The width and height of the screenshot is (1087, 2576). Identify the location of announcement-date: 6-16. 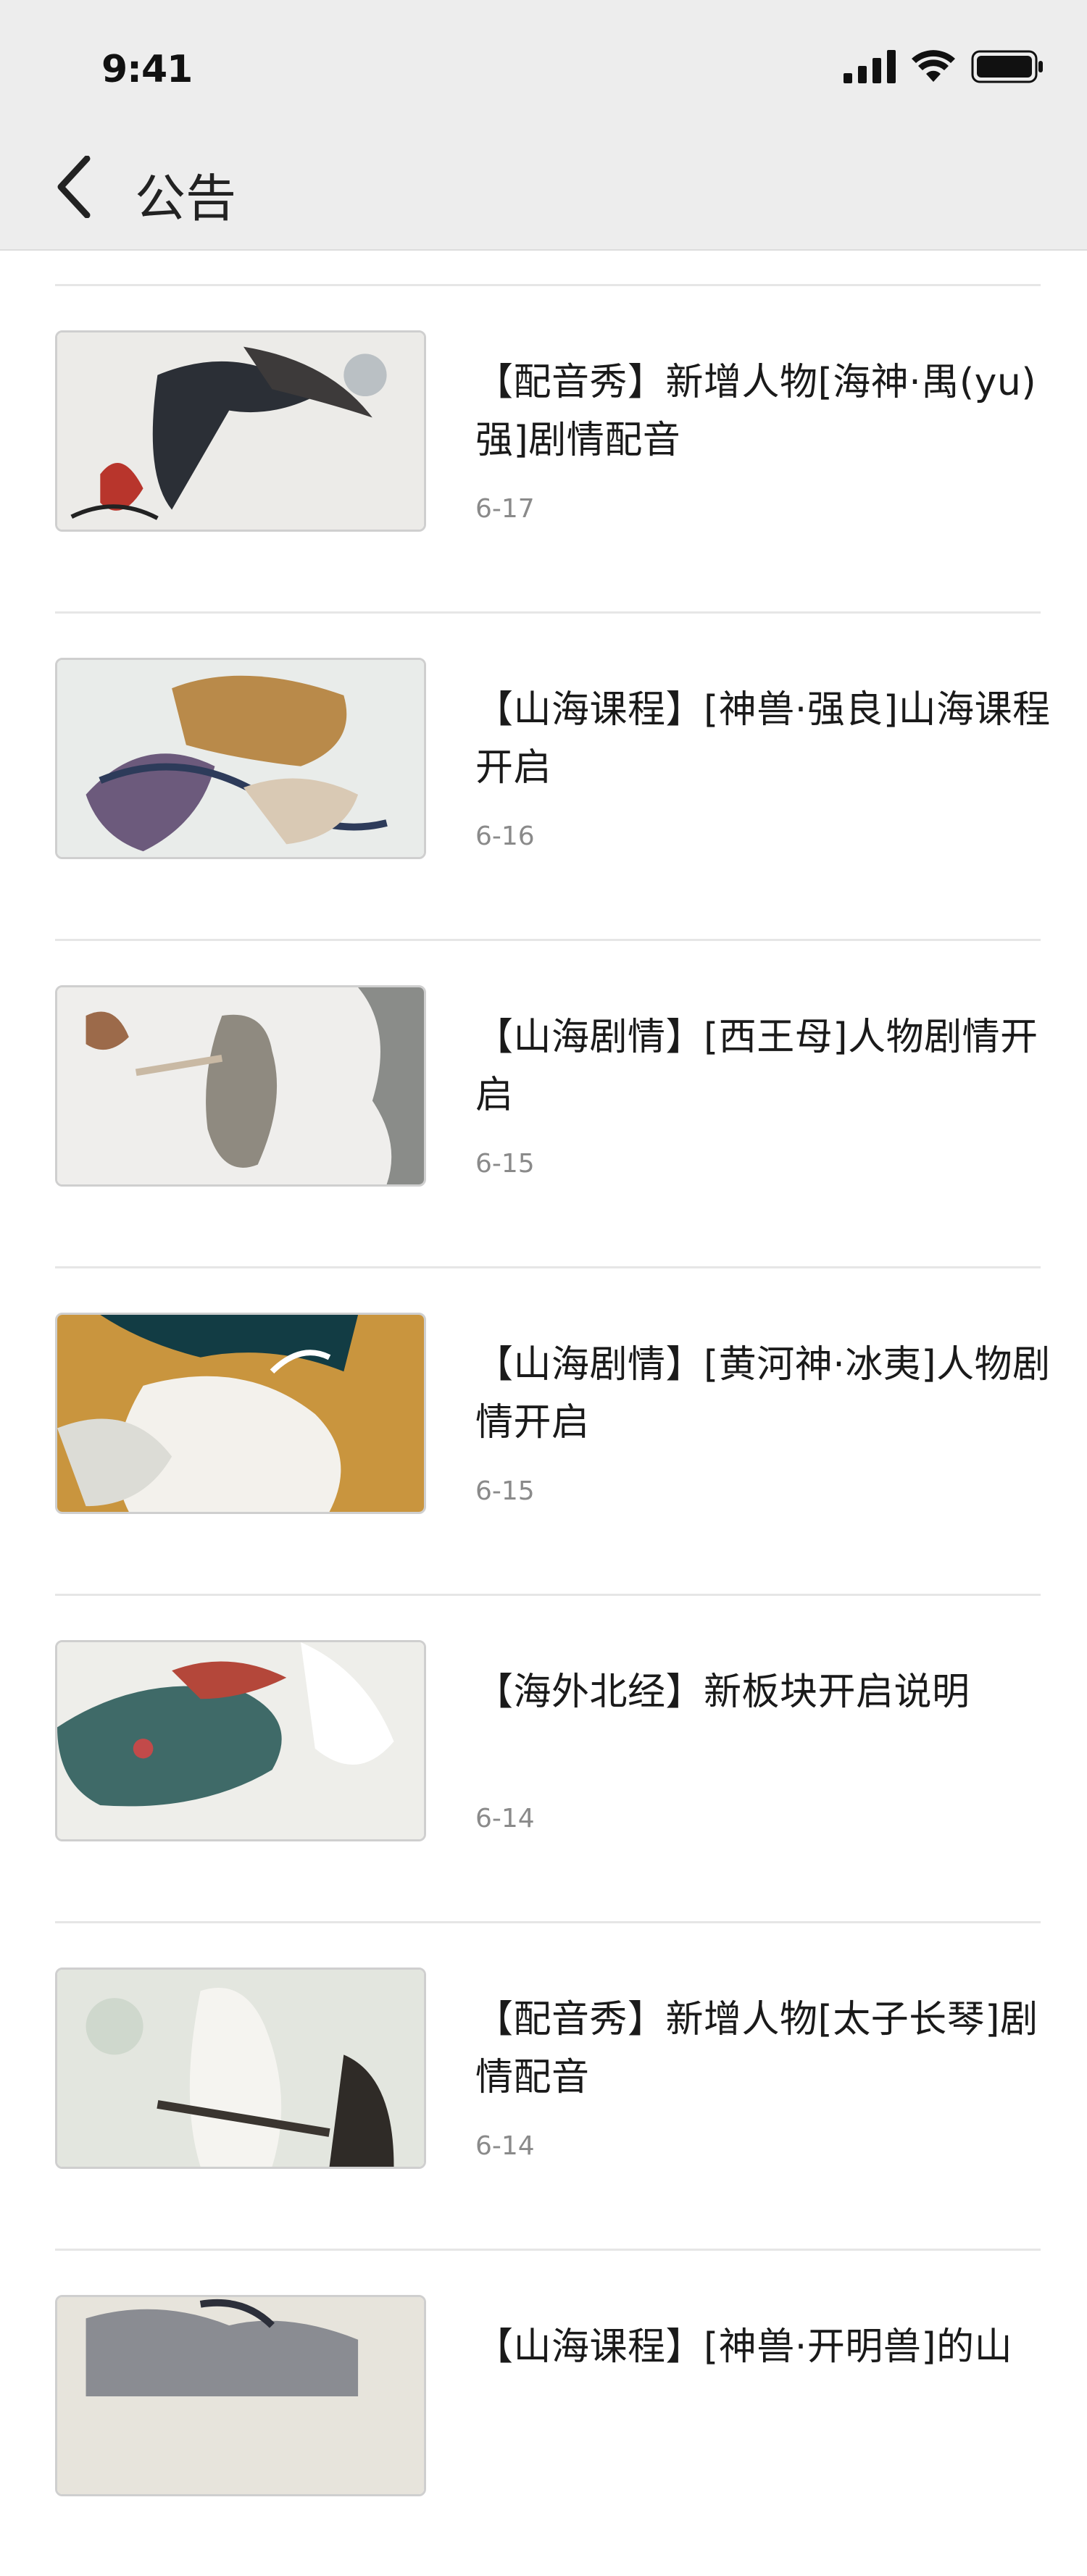
(505, 836).